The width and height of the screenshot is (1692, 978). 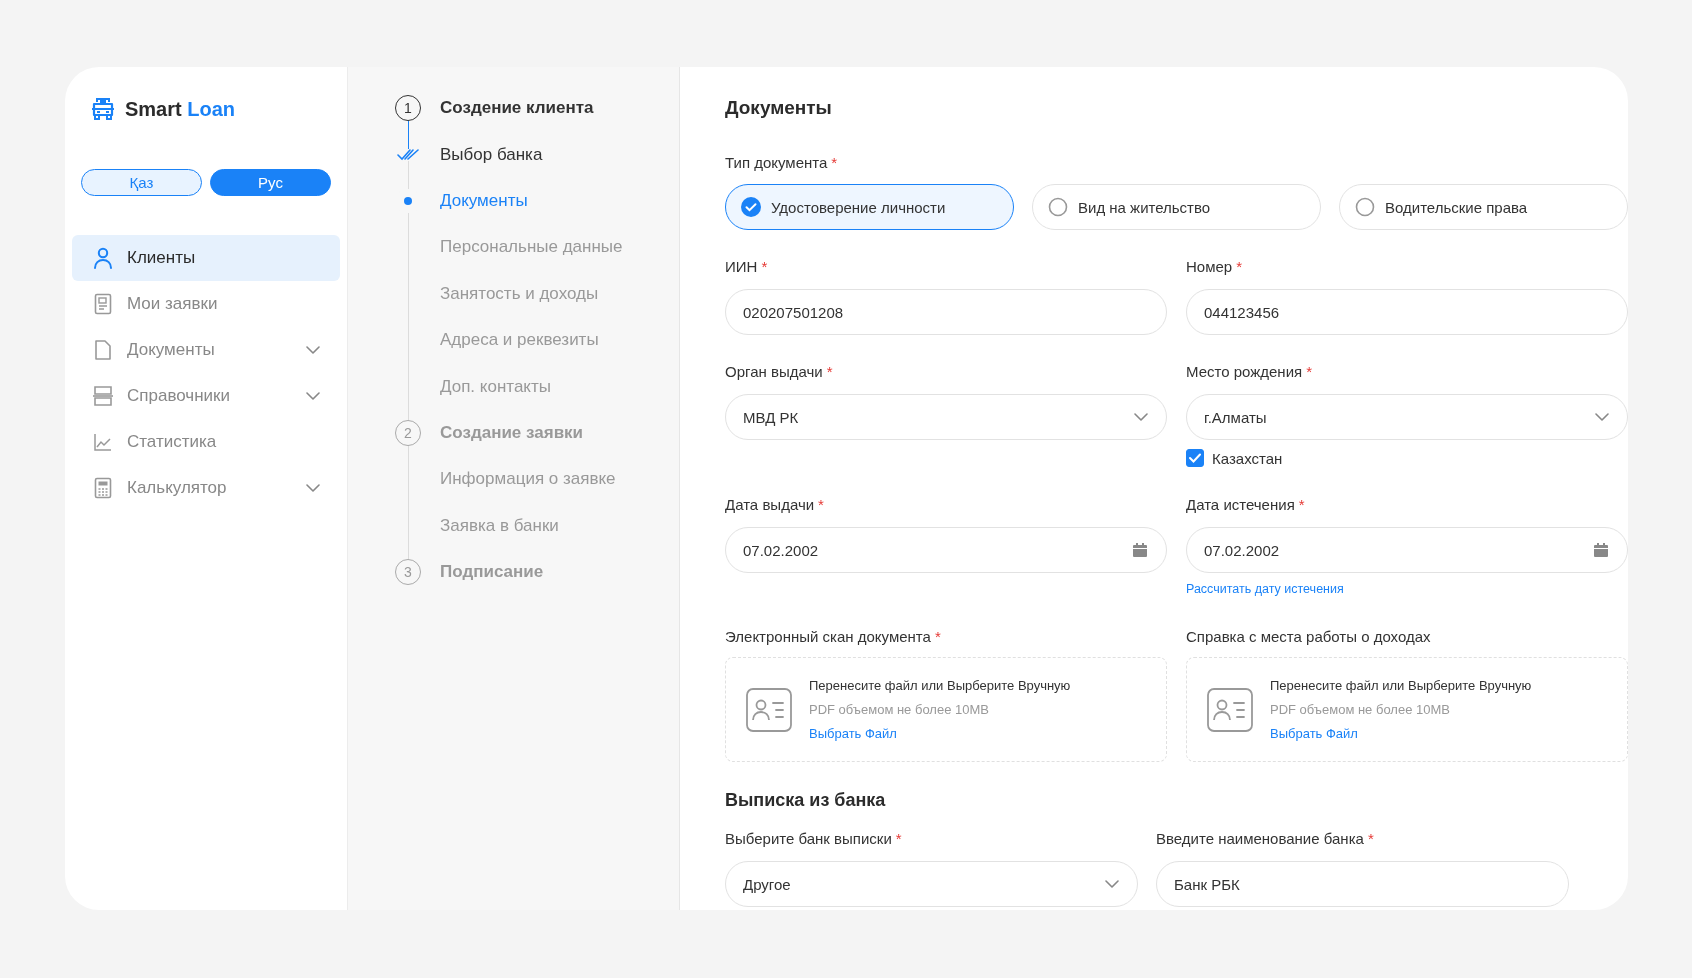 I want to click on calculator-icon, so click(x=103, y=488).